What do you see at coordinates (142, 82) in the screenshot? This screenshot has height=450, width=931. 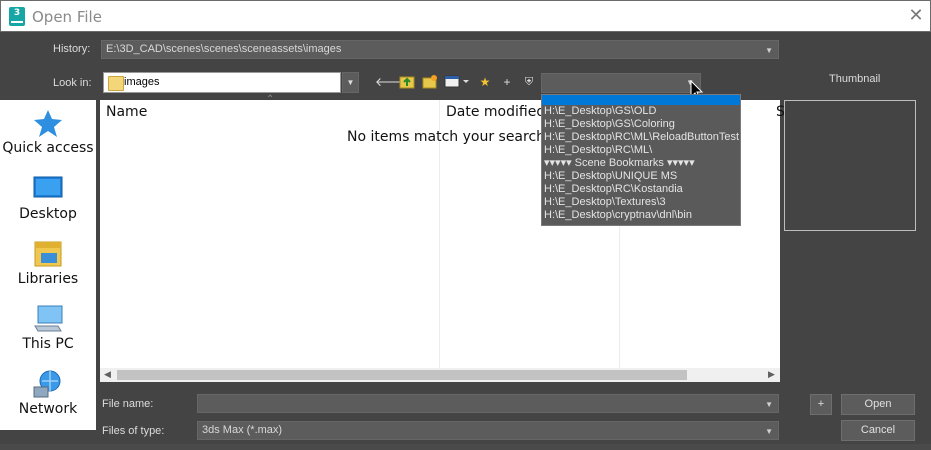 I see `lookin-value: images` at bounding box center [142, 82].